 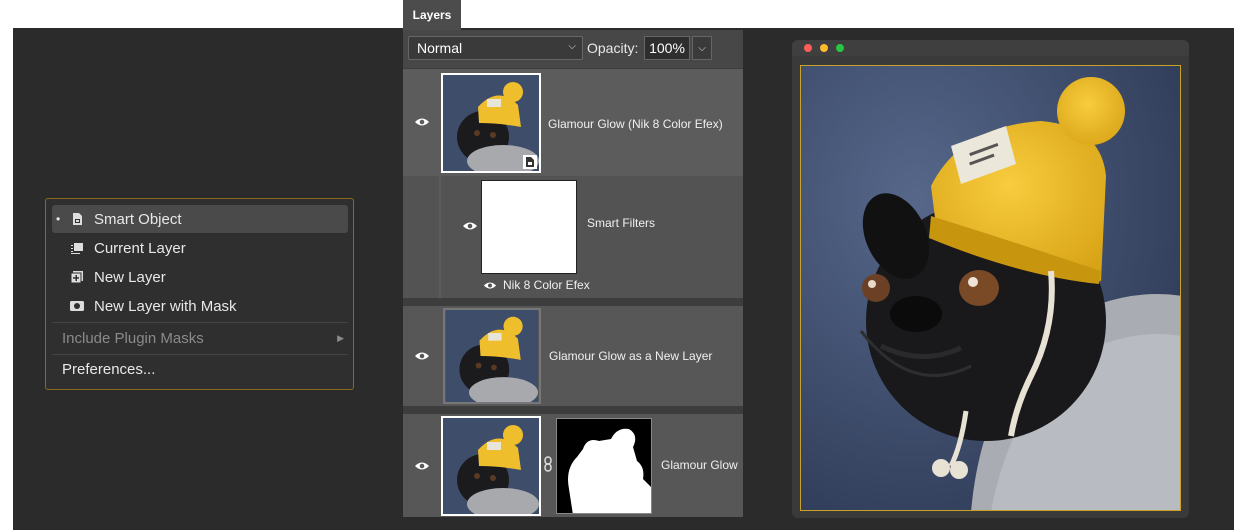 I want to click on layer-name: Glamour Glow (Nik 8 Color Efex), so click(x=635, y=124).